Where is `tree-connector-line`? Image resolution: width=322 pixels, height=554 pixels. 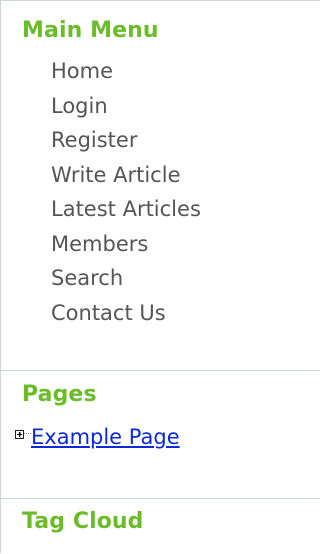
tree-connector-line is located at coordinates (27, 434).